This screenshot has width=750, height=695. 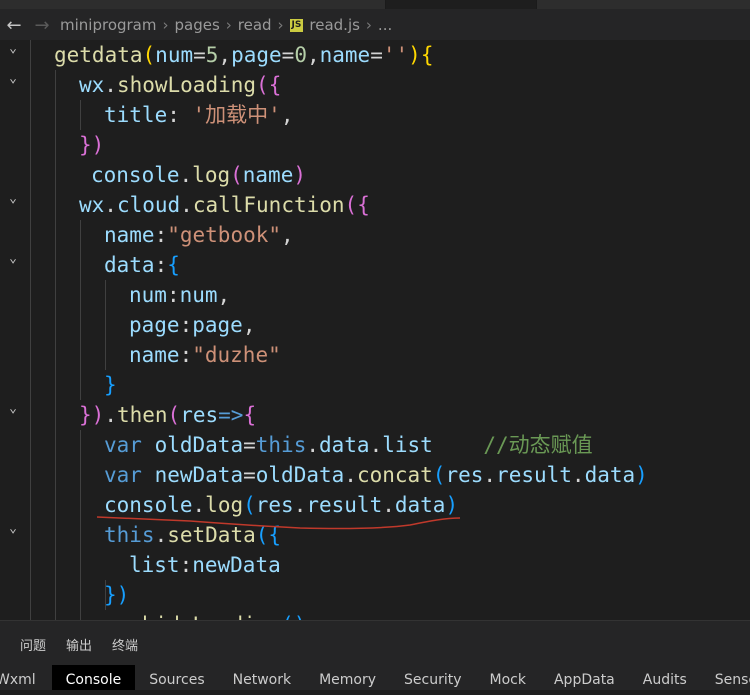 What do you see at coordinates (347, 677) in the screenshot?
I see `tab-memory: Memory` at bounding box center [347, 677].